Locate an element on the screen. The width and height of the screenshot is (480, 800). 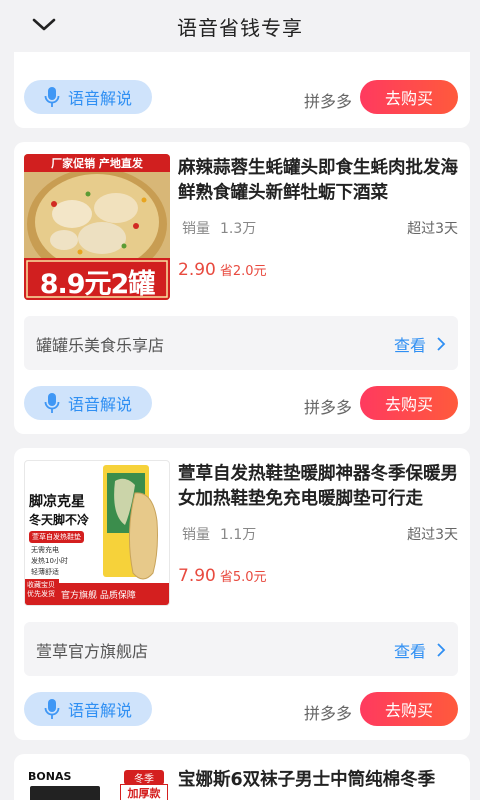
image-headline: 脚凉克星 is located at coordinates (57, 502).